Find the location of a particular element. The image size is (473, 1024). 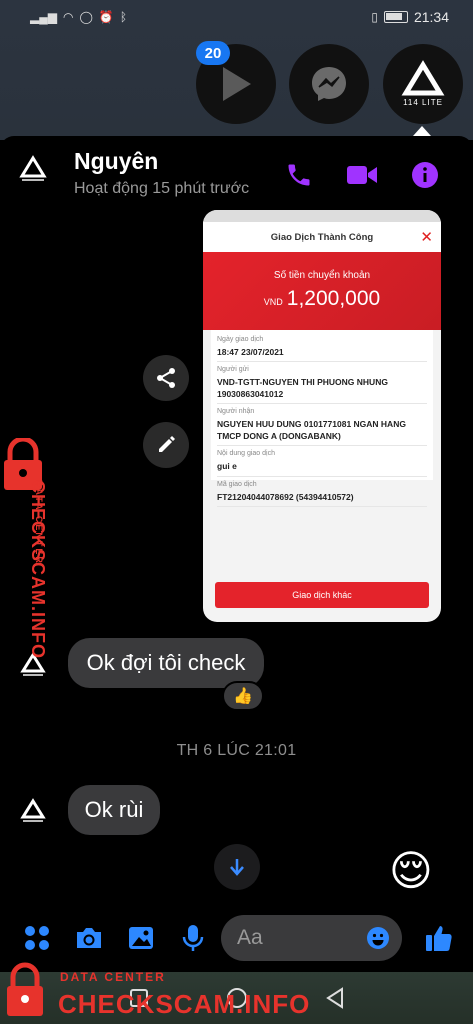

gallery-button is located at coordinates (141, 938).